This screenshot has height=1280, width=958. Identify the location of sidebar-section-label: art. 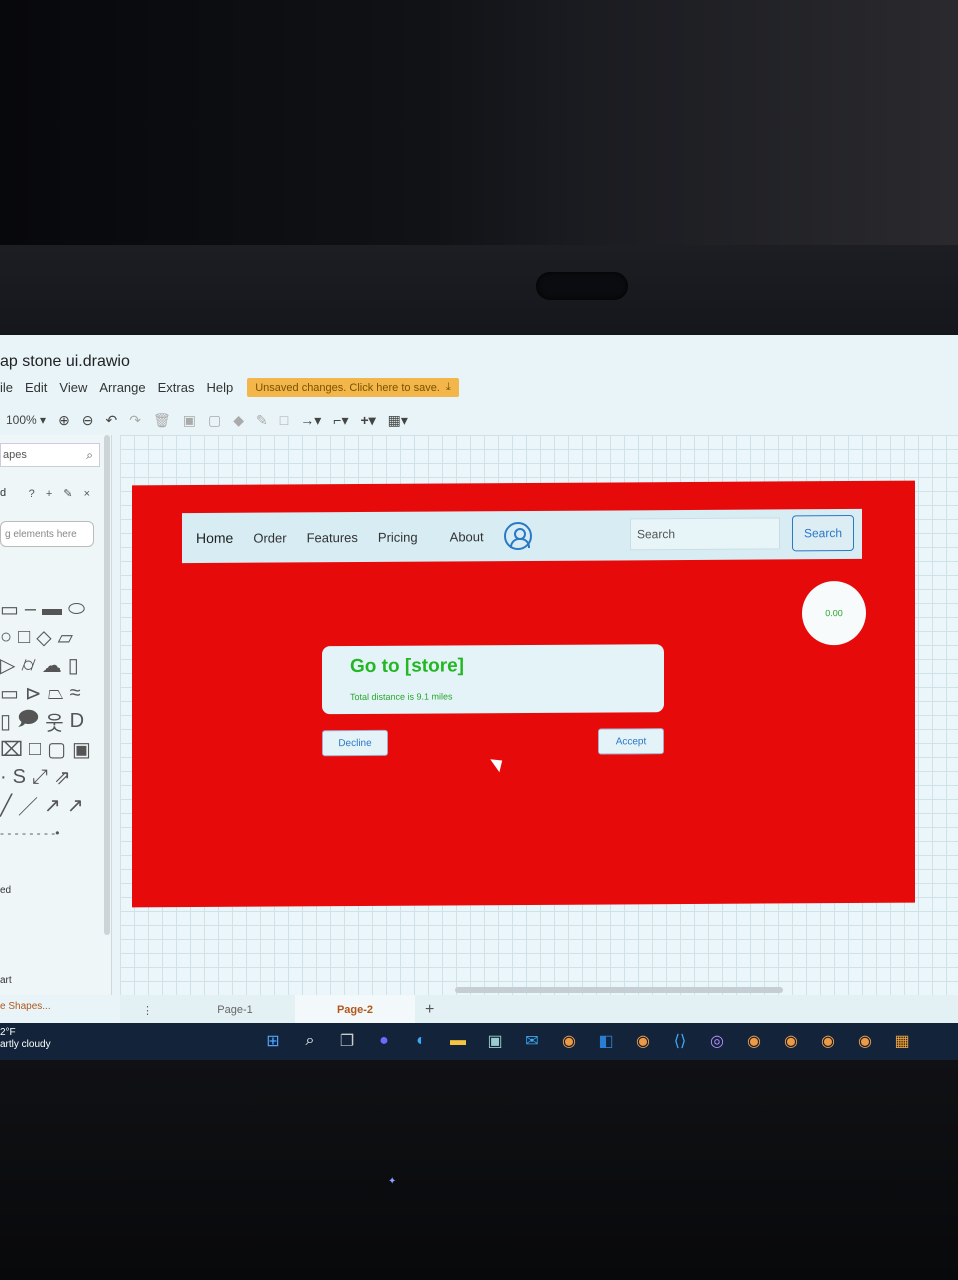
(6, 980).